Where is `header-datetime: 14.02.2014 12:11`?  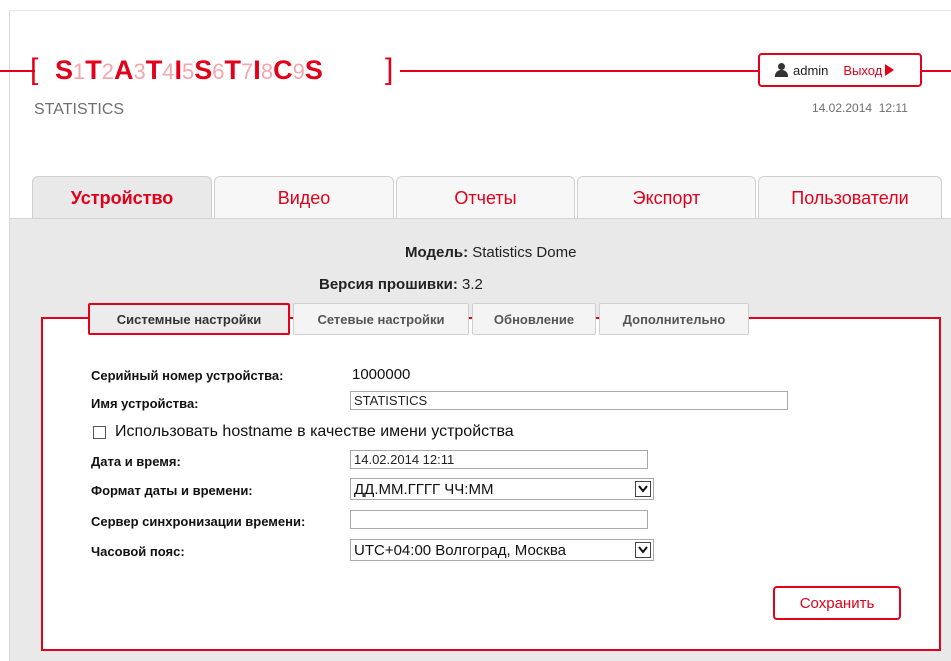
header-datetime: 14.02.2014 12:11 is located at coordinates (860, 108).